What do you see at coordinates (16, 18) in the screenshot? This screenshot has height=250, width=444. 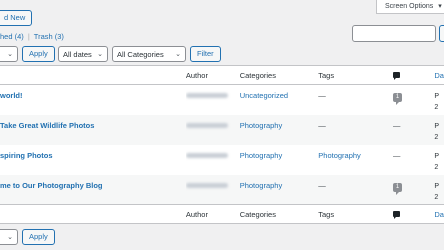 I see `add-new-button: d New` at bounding box center [16, 18].